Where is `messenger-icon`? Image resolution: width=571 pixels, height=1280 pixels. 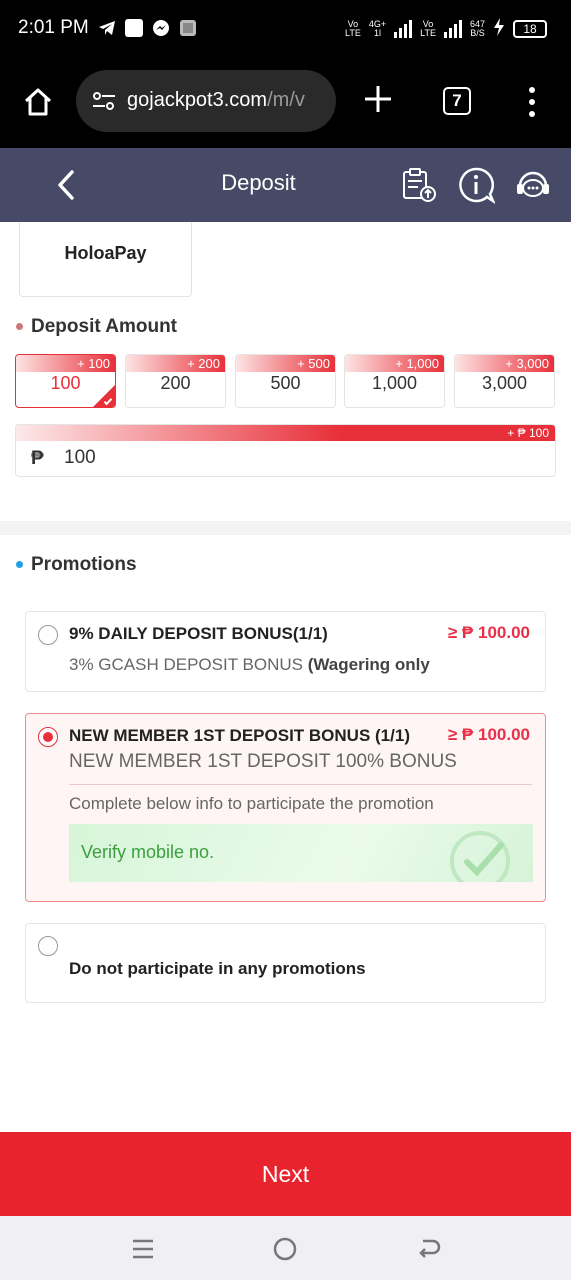 messenger-icon is located at coordinates (161, 28).